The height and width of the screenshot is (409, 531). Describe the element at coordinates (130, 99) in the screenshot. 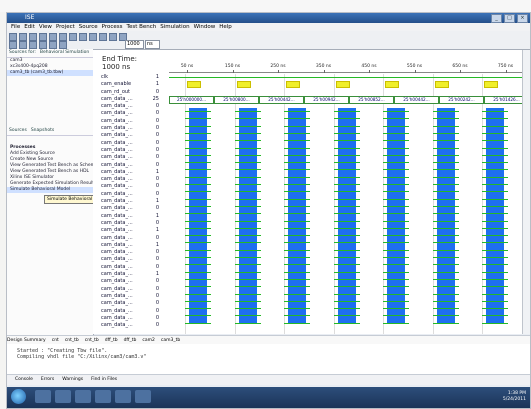

I see `signal-row: cam_data_... 25` at that location.